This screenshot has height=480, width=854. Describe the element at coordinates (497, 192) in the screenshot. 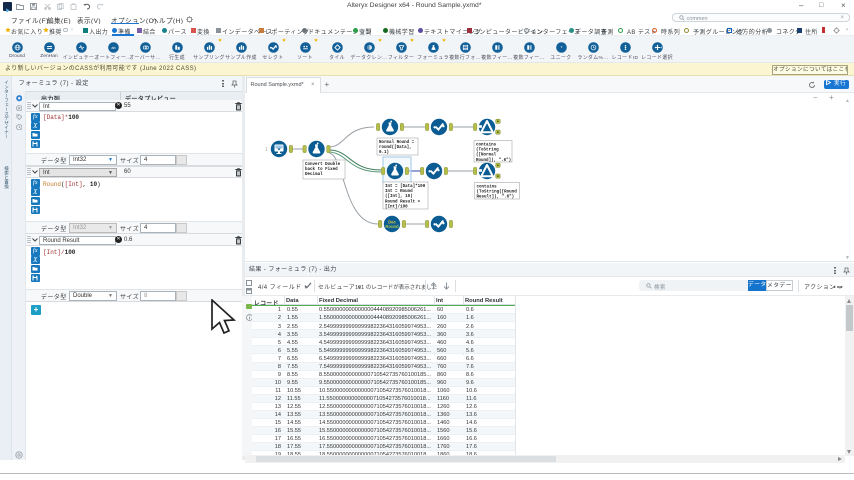

I see `svg-text: (ToString([Round` at that location.